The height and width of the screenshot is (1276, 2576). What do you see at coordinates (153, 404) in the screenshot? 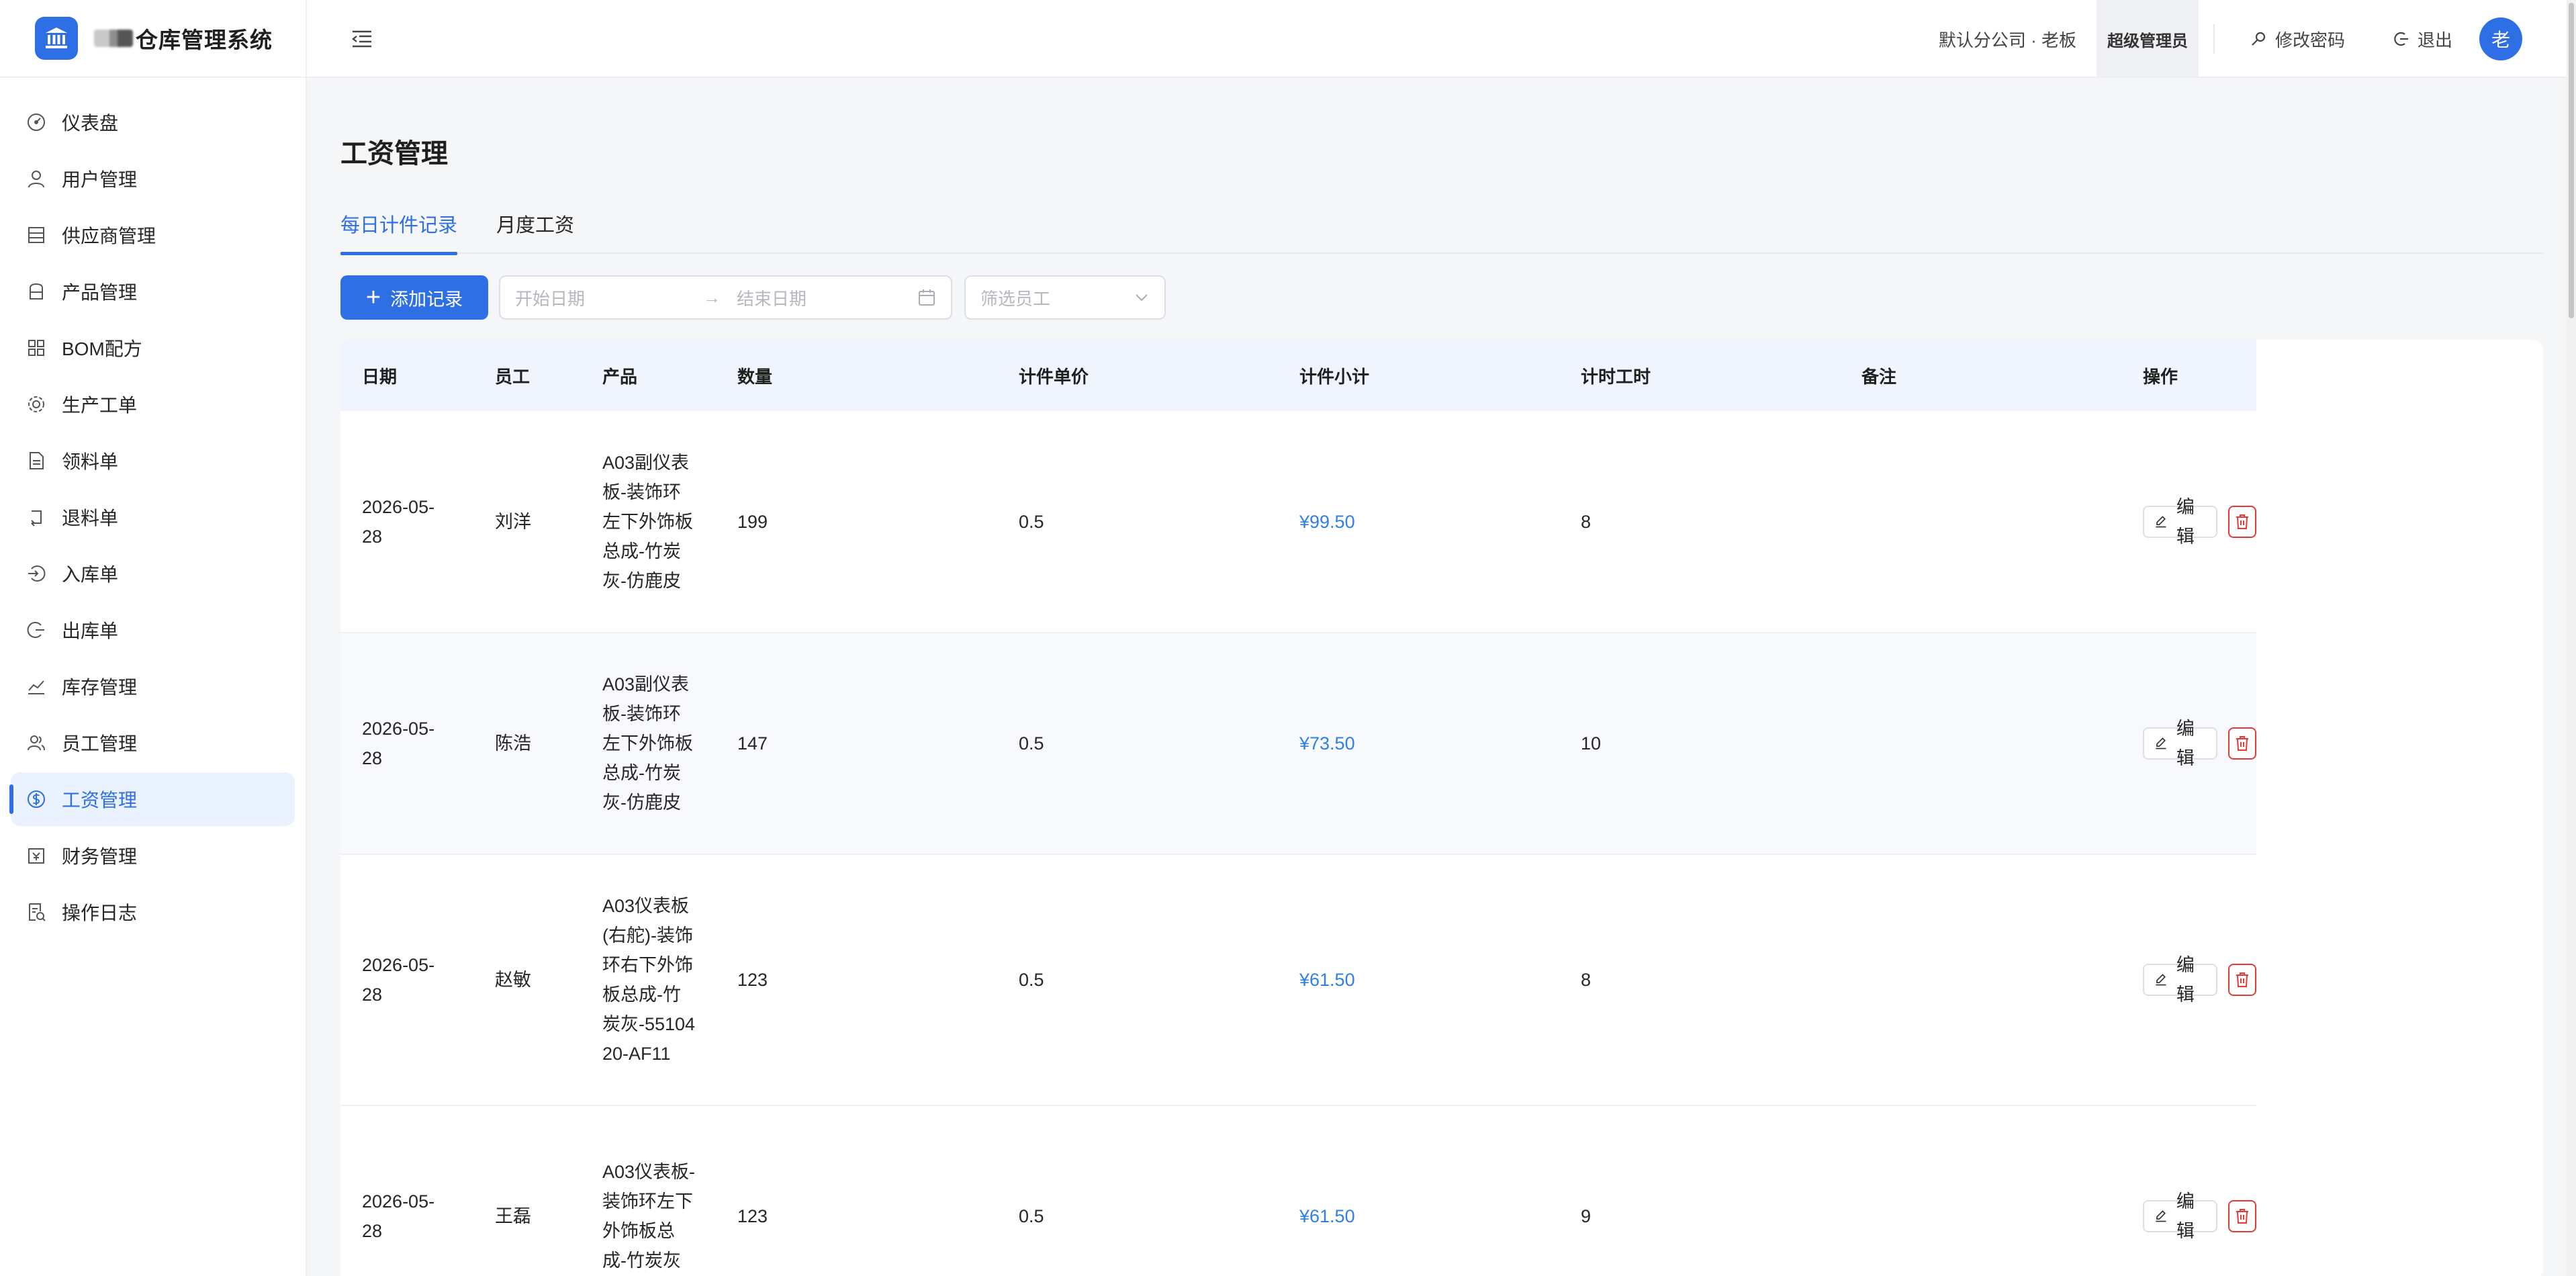
I see `sidebar-item-work-orders: 生产工单` at bounding box center [153, 404].